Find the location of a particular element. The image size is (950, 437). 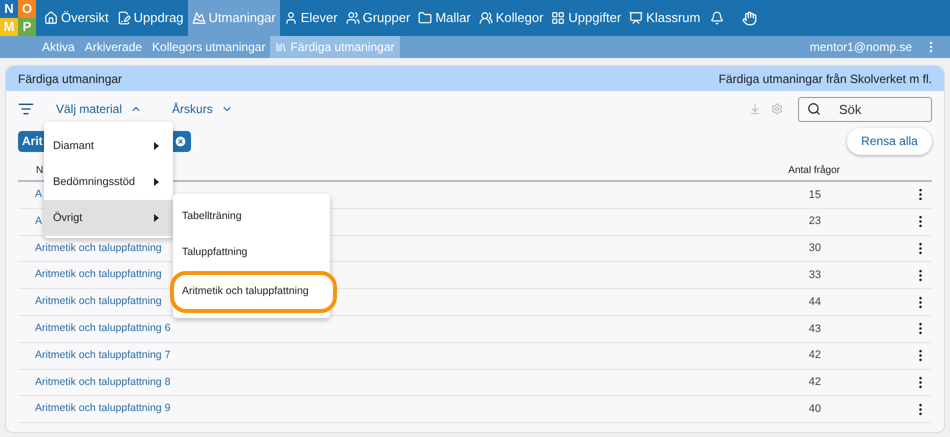

search-field: Sök is located at coordinates (865, 109).